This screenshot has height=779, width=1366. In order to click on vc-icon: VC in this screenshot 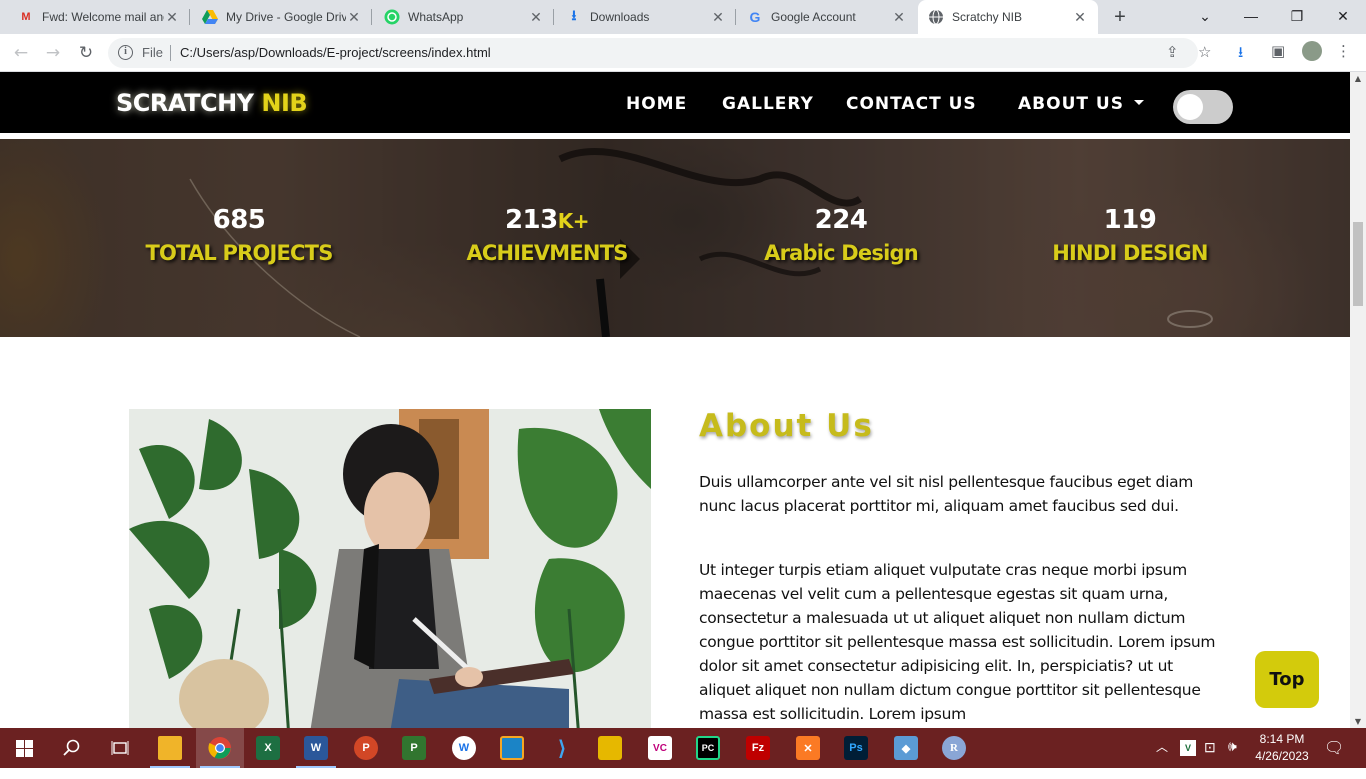, I will do `click(660, 748)`.